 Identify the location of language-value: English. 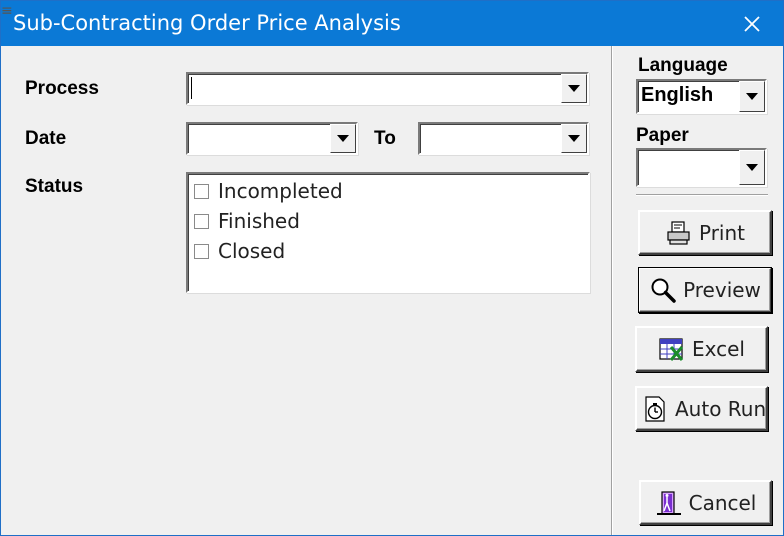
(677, 95).